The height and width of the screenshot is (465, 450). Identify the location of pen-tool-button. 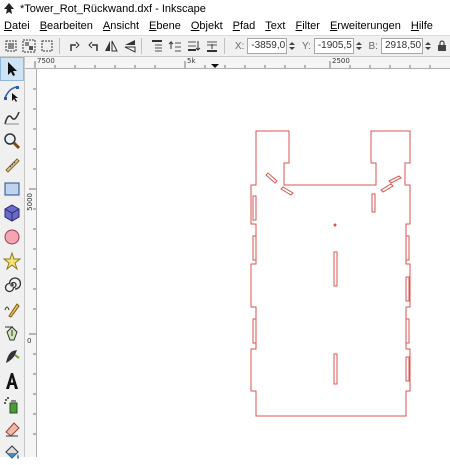
(12, 333).